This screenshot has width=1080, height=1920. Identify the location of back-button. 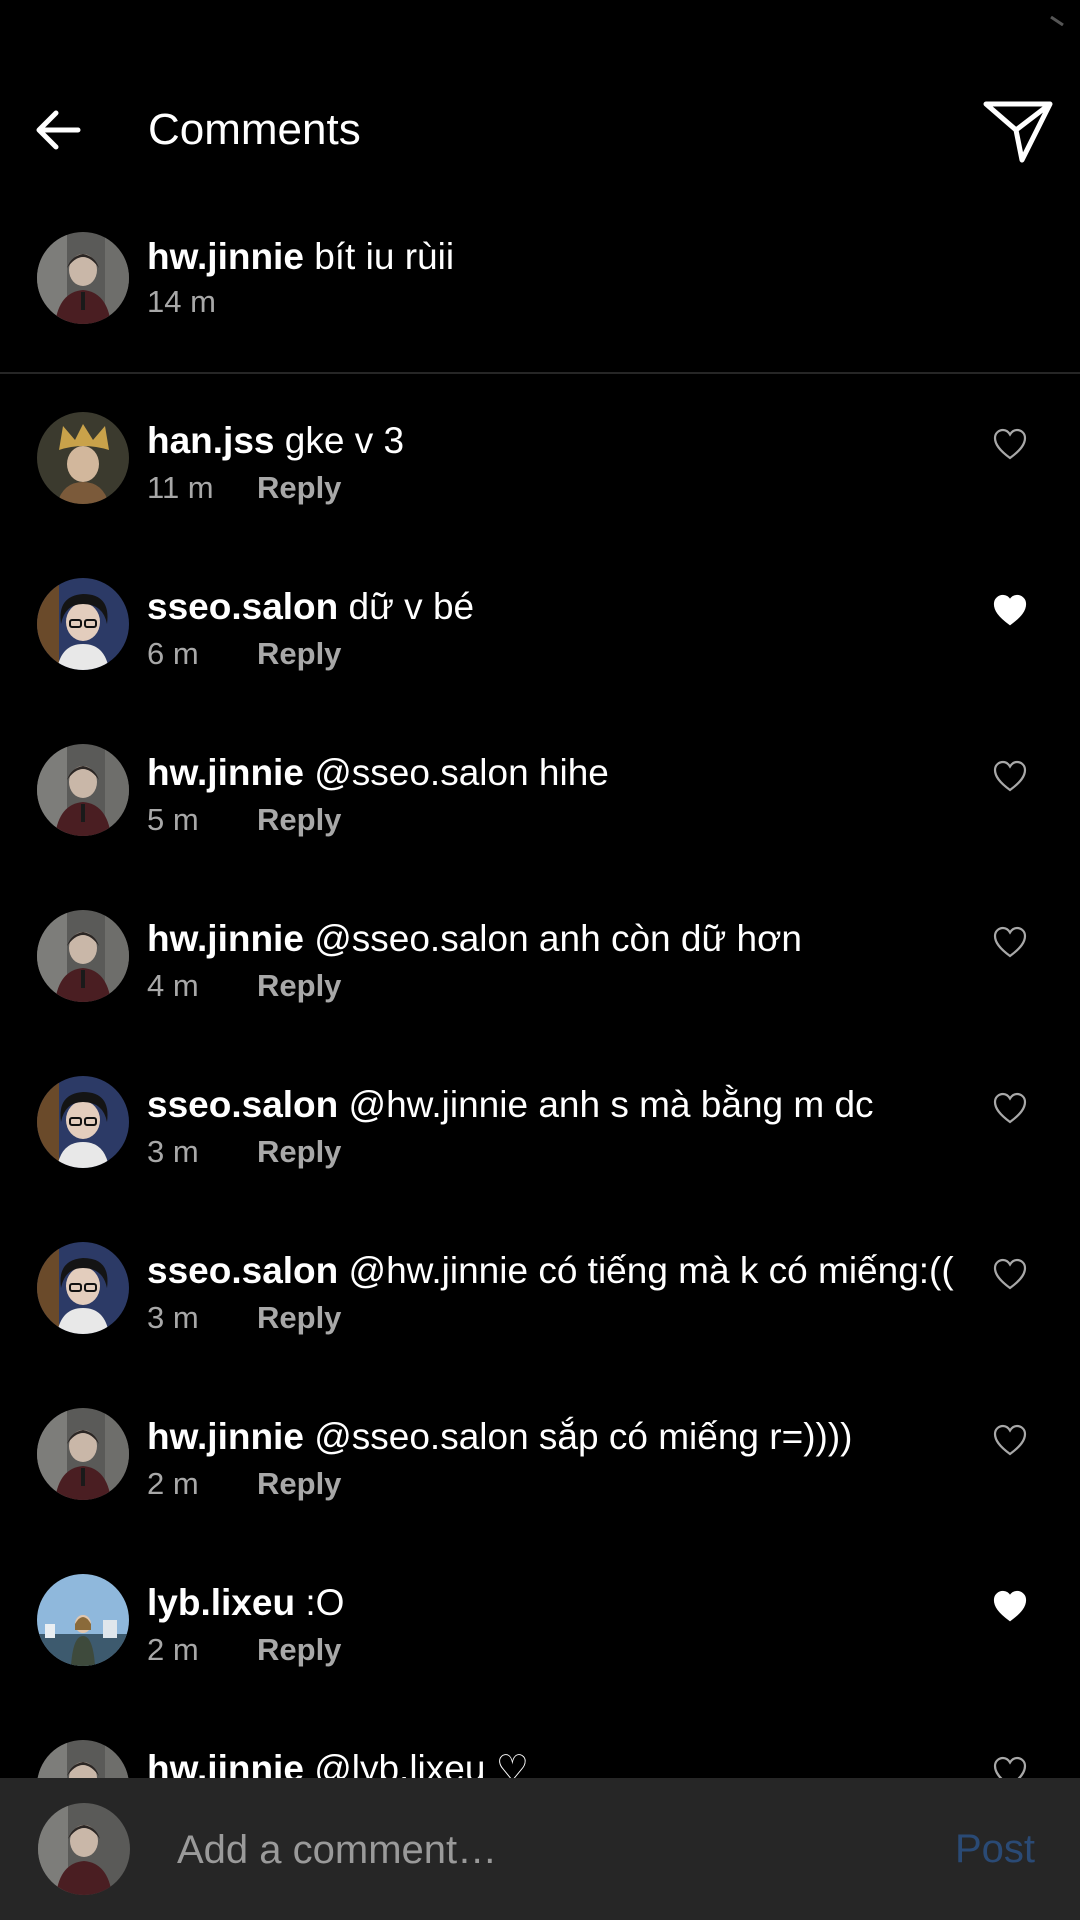
(60, 130).